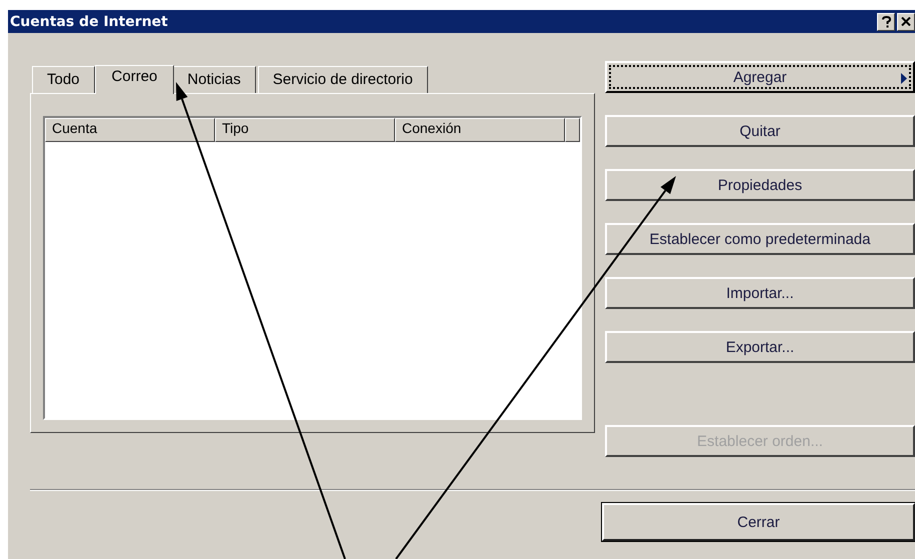 Image resolution: width=915 pixels, height=559 pixels. I want to click on tab: Correo, so click(134, 79).